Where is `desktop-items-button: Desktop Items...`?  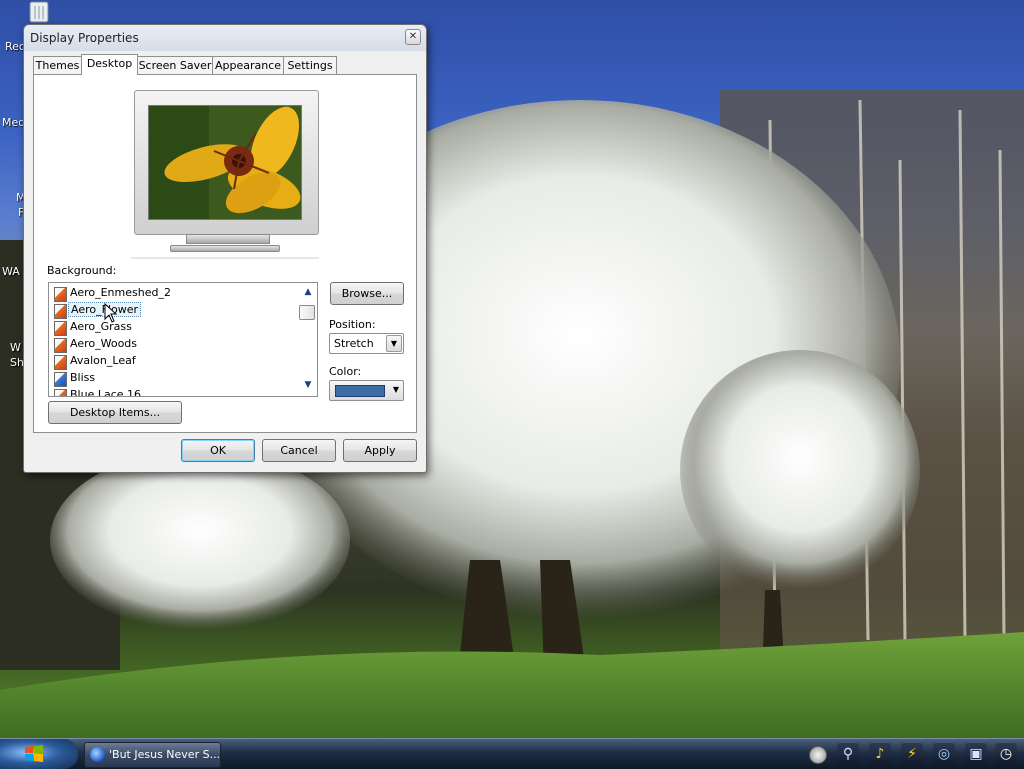
desktop-items-button: Desktop Items... is located at coordinates (115, 412).